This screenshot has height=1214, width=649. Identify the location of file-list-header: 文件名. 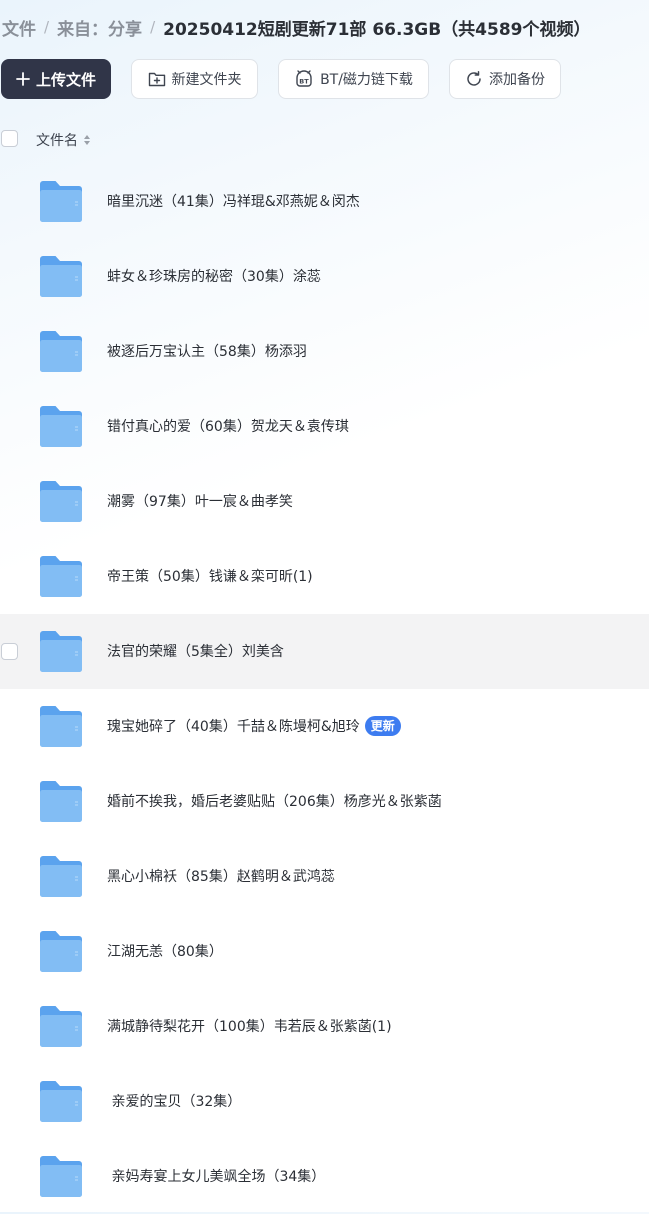
(324, 140).